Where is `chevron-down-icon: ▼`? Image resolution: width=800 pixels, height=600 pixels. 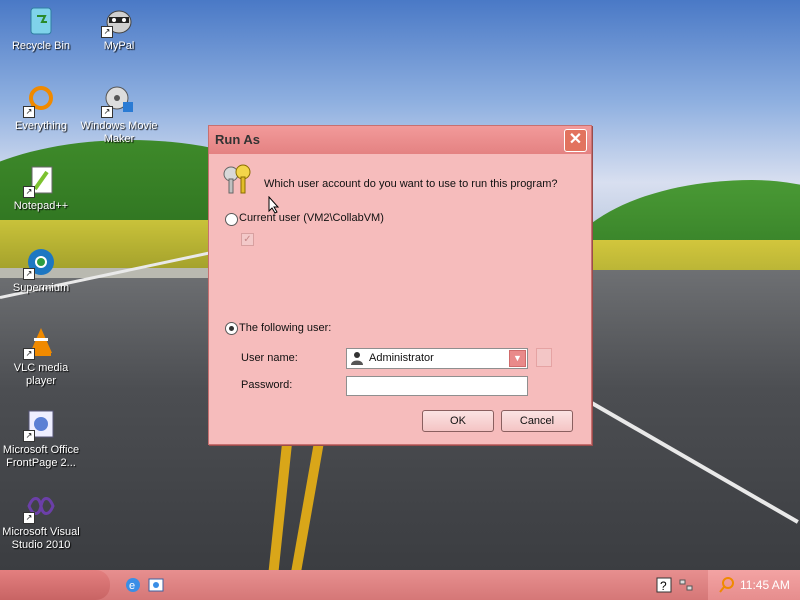 chevron-down-icon: ▼ is located at coordinates (517, 358).